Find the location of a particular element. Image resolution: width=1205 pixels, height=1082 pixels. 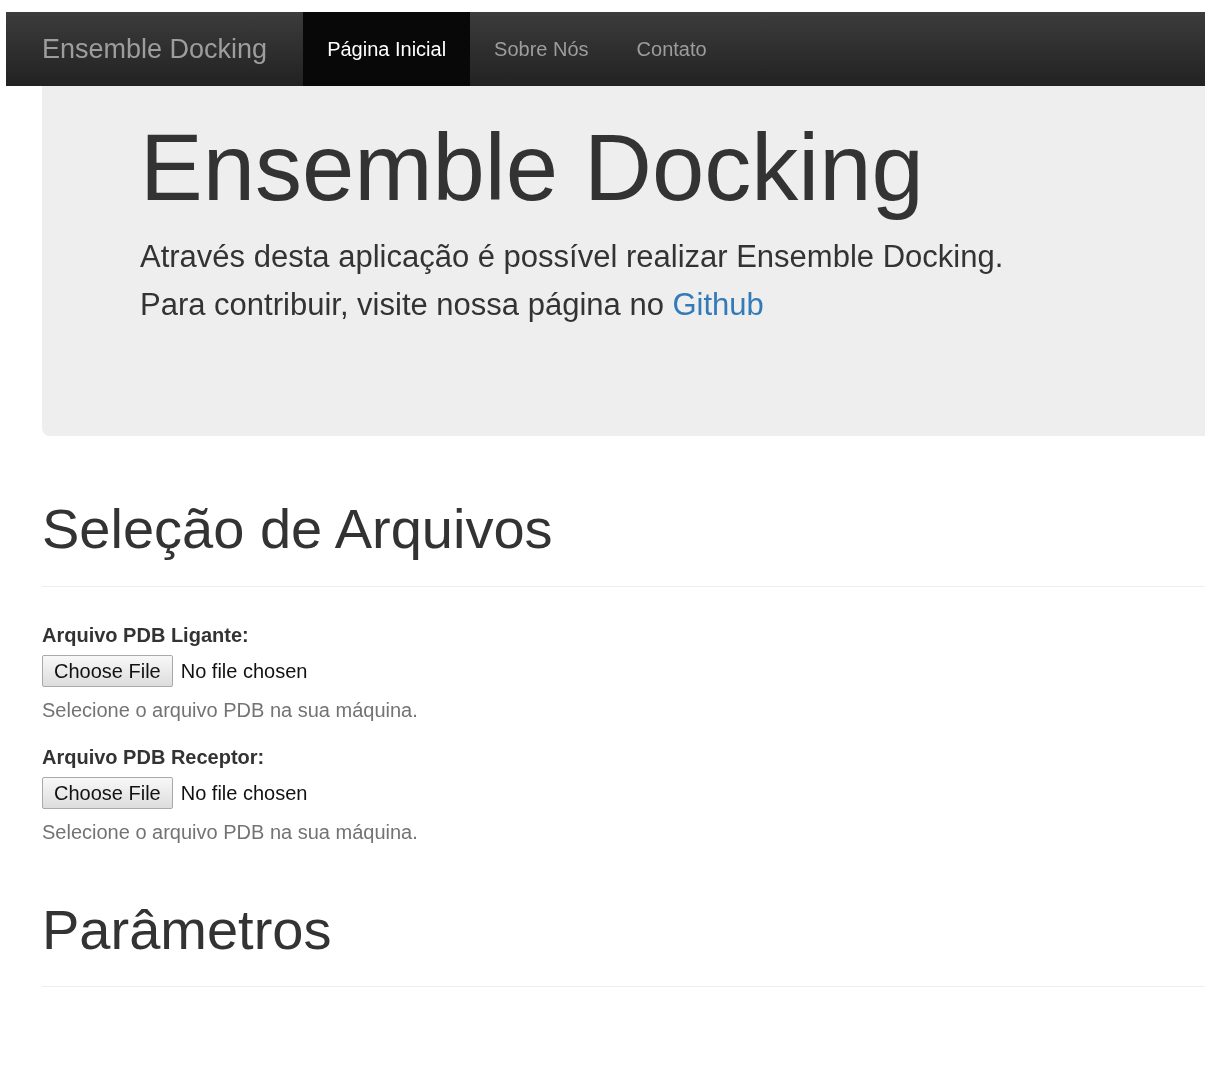

section-heading: Parâmetros is located at coordinates (623, 943).